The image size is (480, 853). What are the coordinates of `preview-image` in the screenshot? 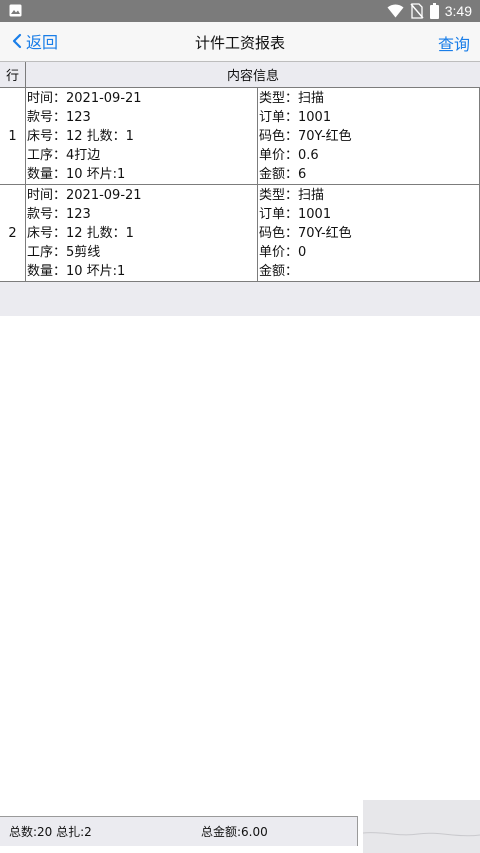 It's located at (421, 826).